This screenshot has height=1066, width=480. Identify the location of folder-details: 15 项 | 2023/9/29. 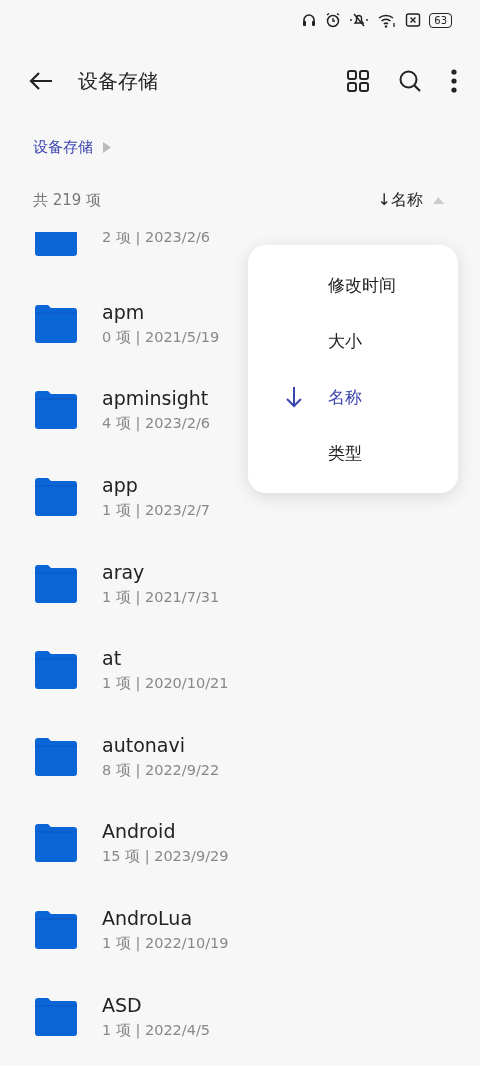
(165, 857).